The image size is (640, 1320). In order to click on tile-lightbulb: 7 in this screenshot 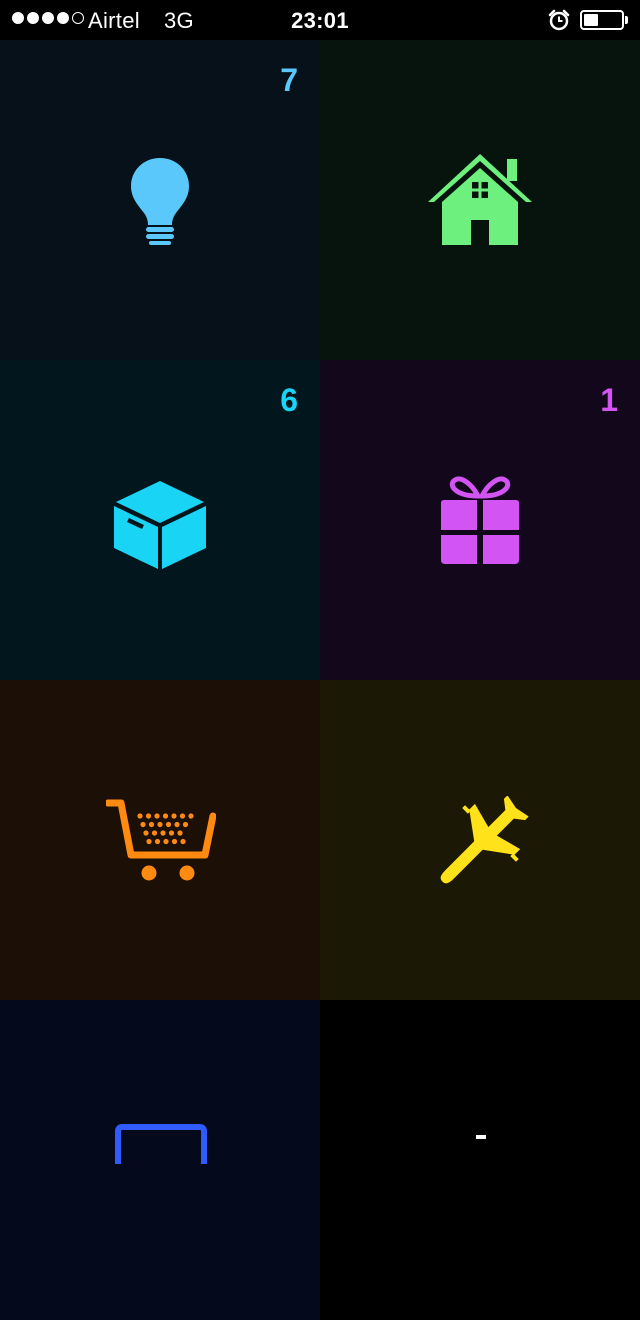, I will do `click(160, 200)`.